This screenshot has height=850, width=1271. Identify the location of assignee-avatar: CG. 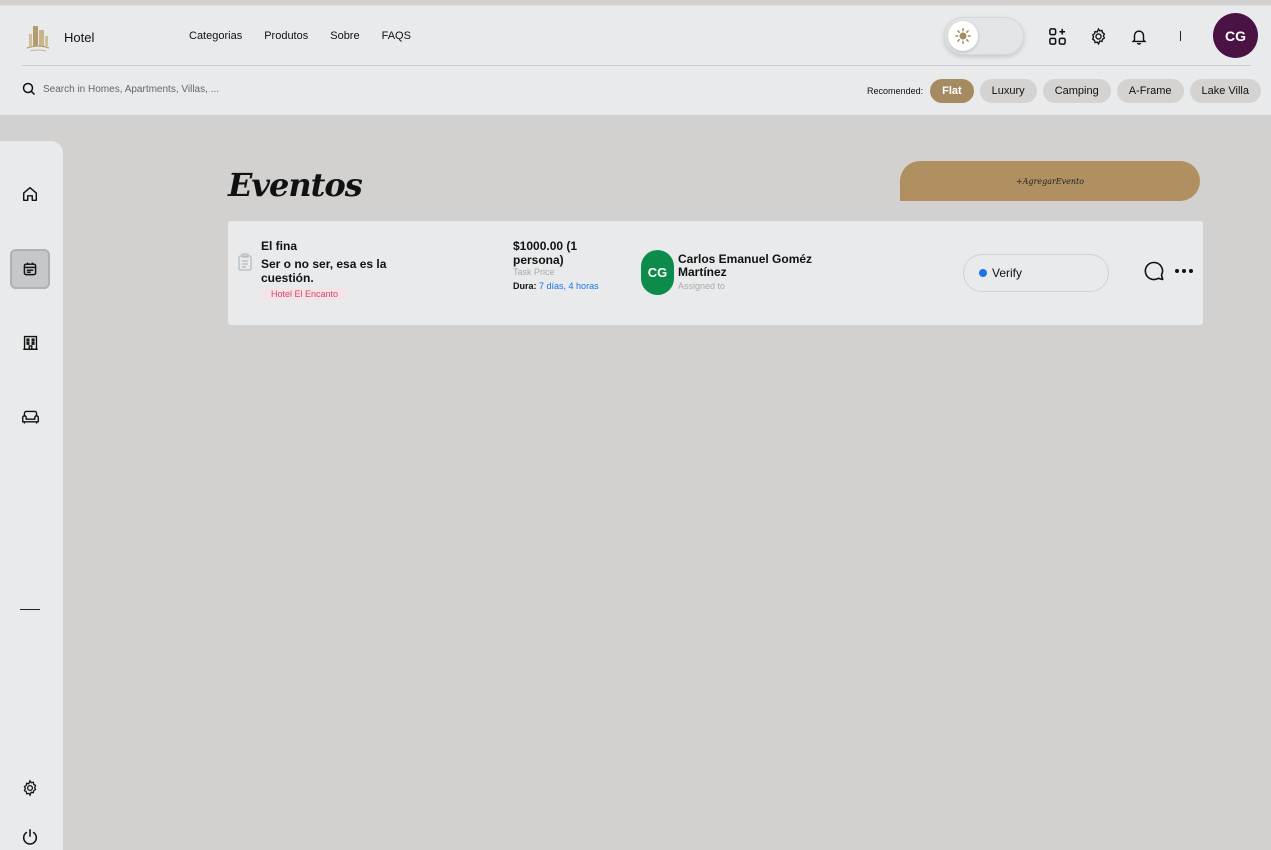
(657, 272).